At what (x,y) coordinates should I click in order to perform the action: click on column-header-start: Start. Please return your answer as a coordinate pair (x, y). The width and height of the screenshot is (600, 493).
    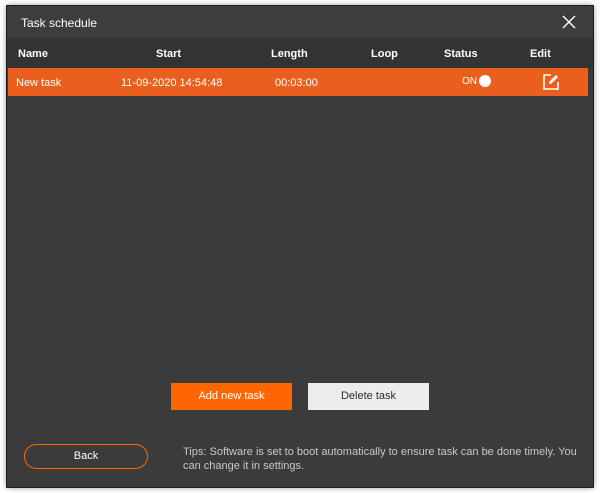
    Looking at the image, I should click on (168, 54).